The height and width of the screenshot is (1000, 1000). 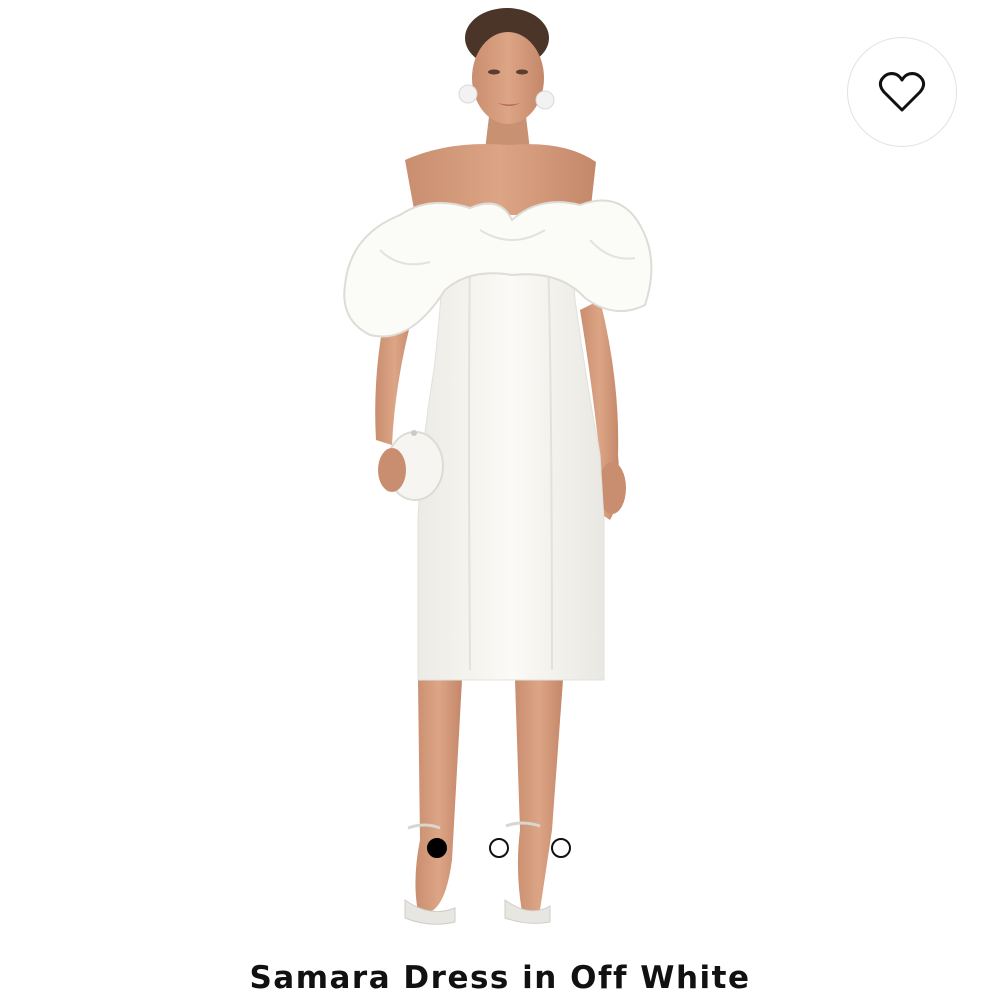 I want to click on carousel-indicators, so click(x=499, y=848).